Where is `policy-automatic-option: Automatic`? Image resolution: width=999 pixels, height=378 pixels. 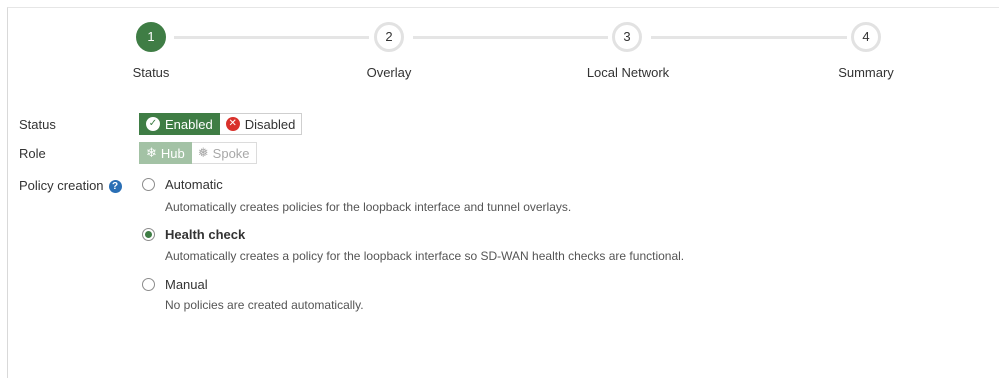
policy-automatic-option: Automatic is located at coordinates (182, 184).